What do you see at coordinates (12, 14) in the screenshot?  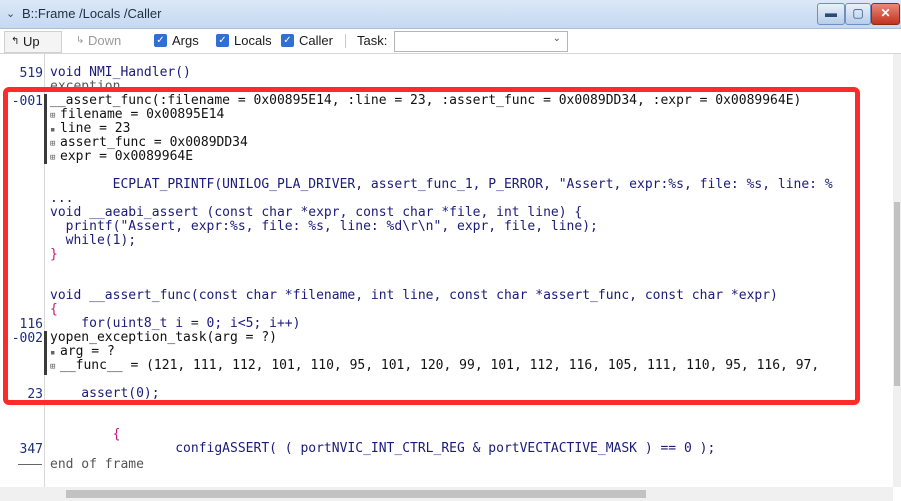 I see `window-menu-icon: ⌄` at bounding box center [12, 14].